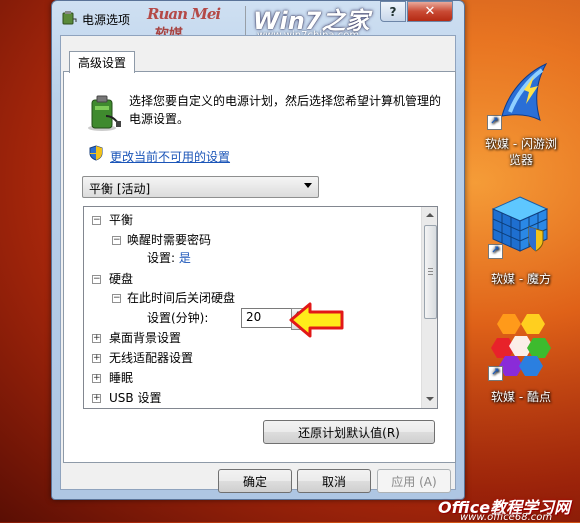 The height and width of the screenshot is (523, 580). Describe the element at coordinates (178, 318) in the screenshot. I see `tree-setting-minutes-label: 设置(分钟):` at that location.